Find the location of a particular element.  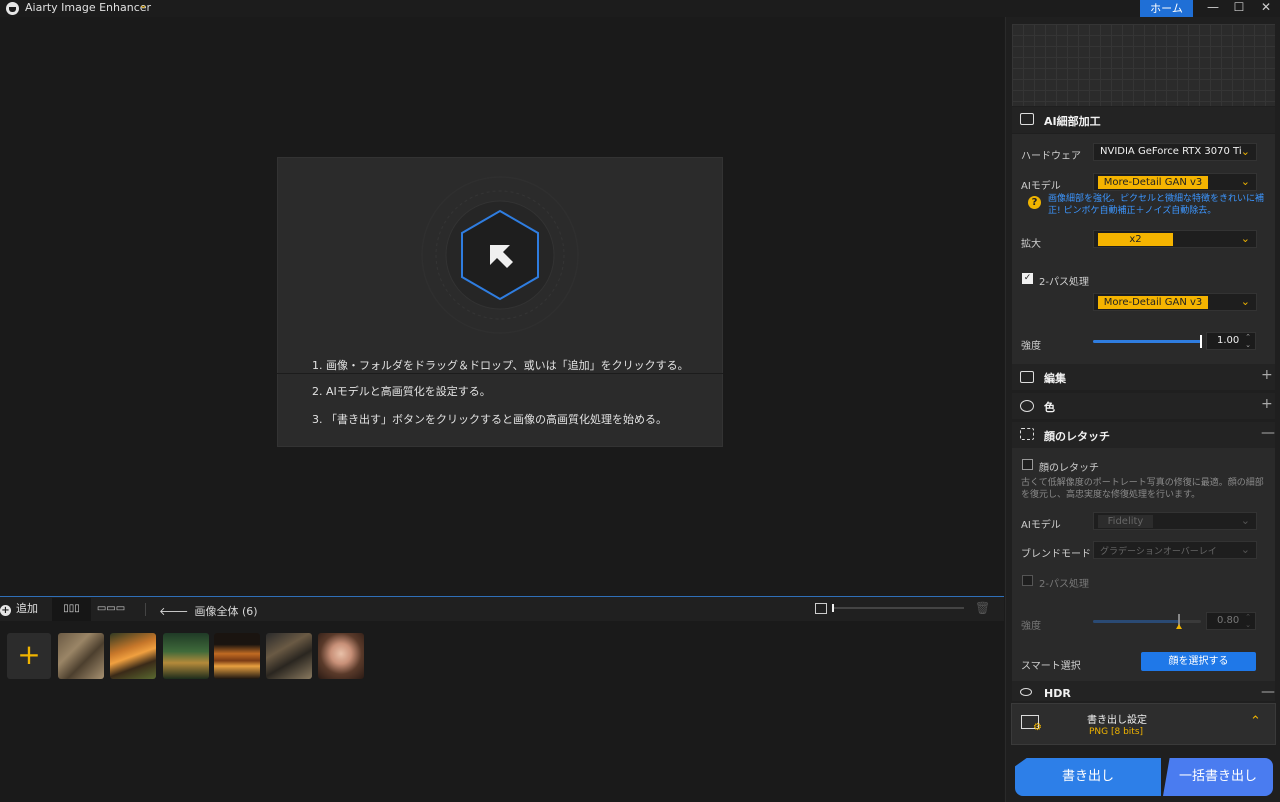

preview-area is located at coordinates (1143, 65).